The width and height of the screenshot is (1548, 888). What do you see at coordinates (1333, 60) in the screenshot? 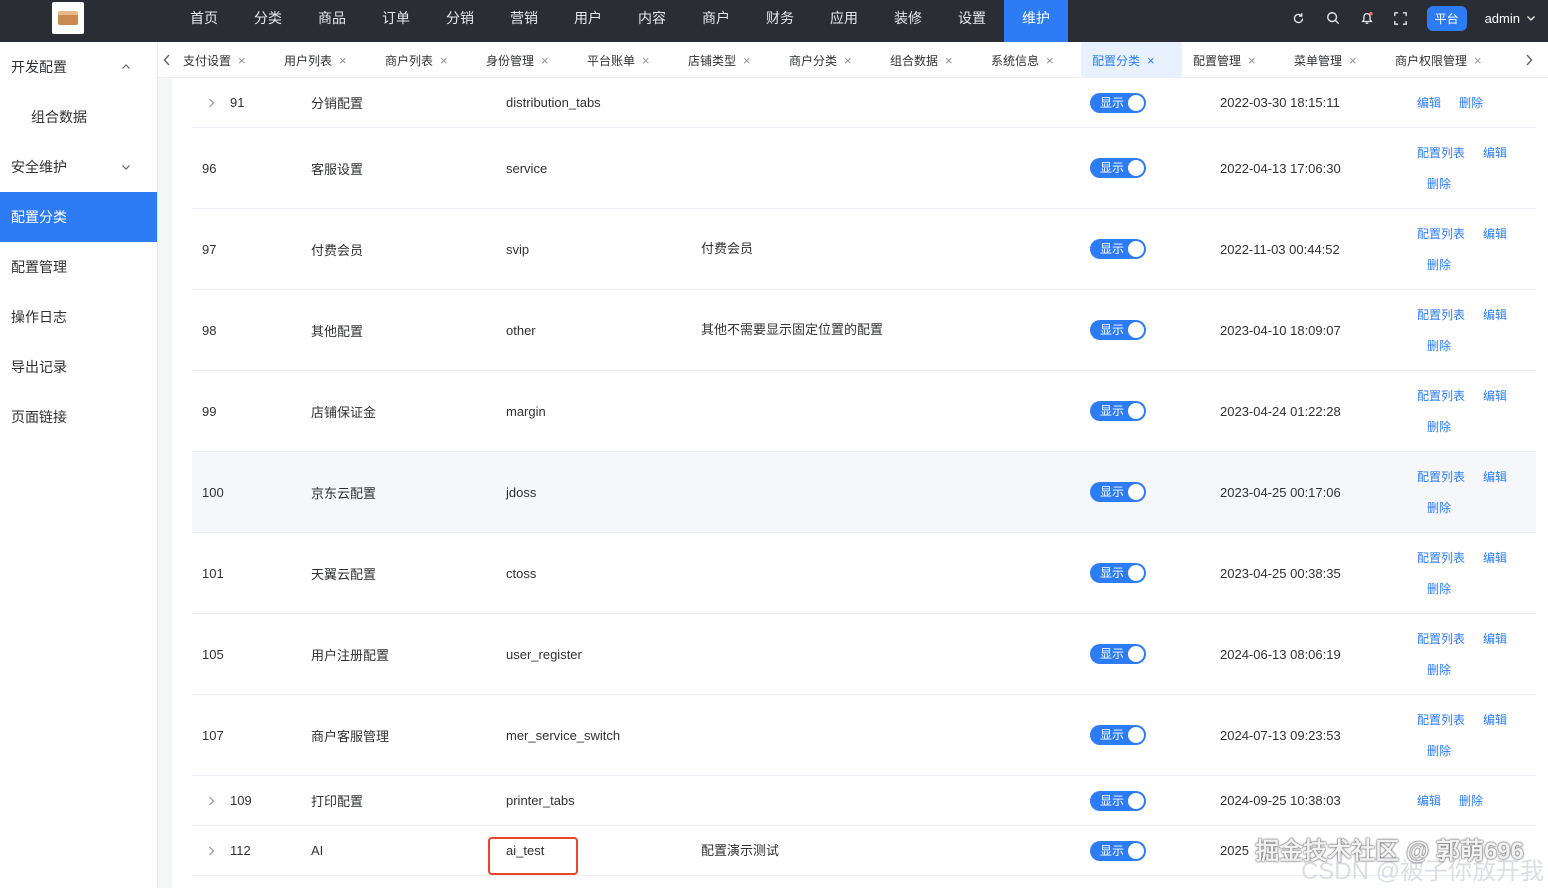
I see `tab-11: 菜单管理 ×` at bounding box center [1333, 60].